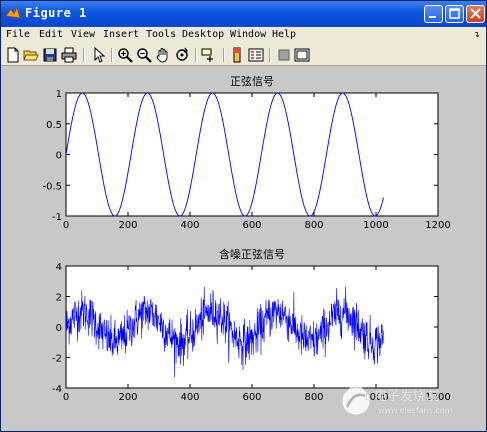 The width and height of the screenshot is (487, 432). I want to click on title-bar: Figure 1, so click(243, 14).